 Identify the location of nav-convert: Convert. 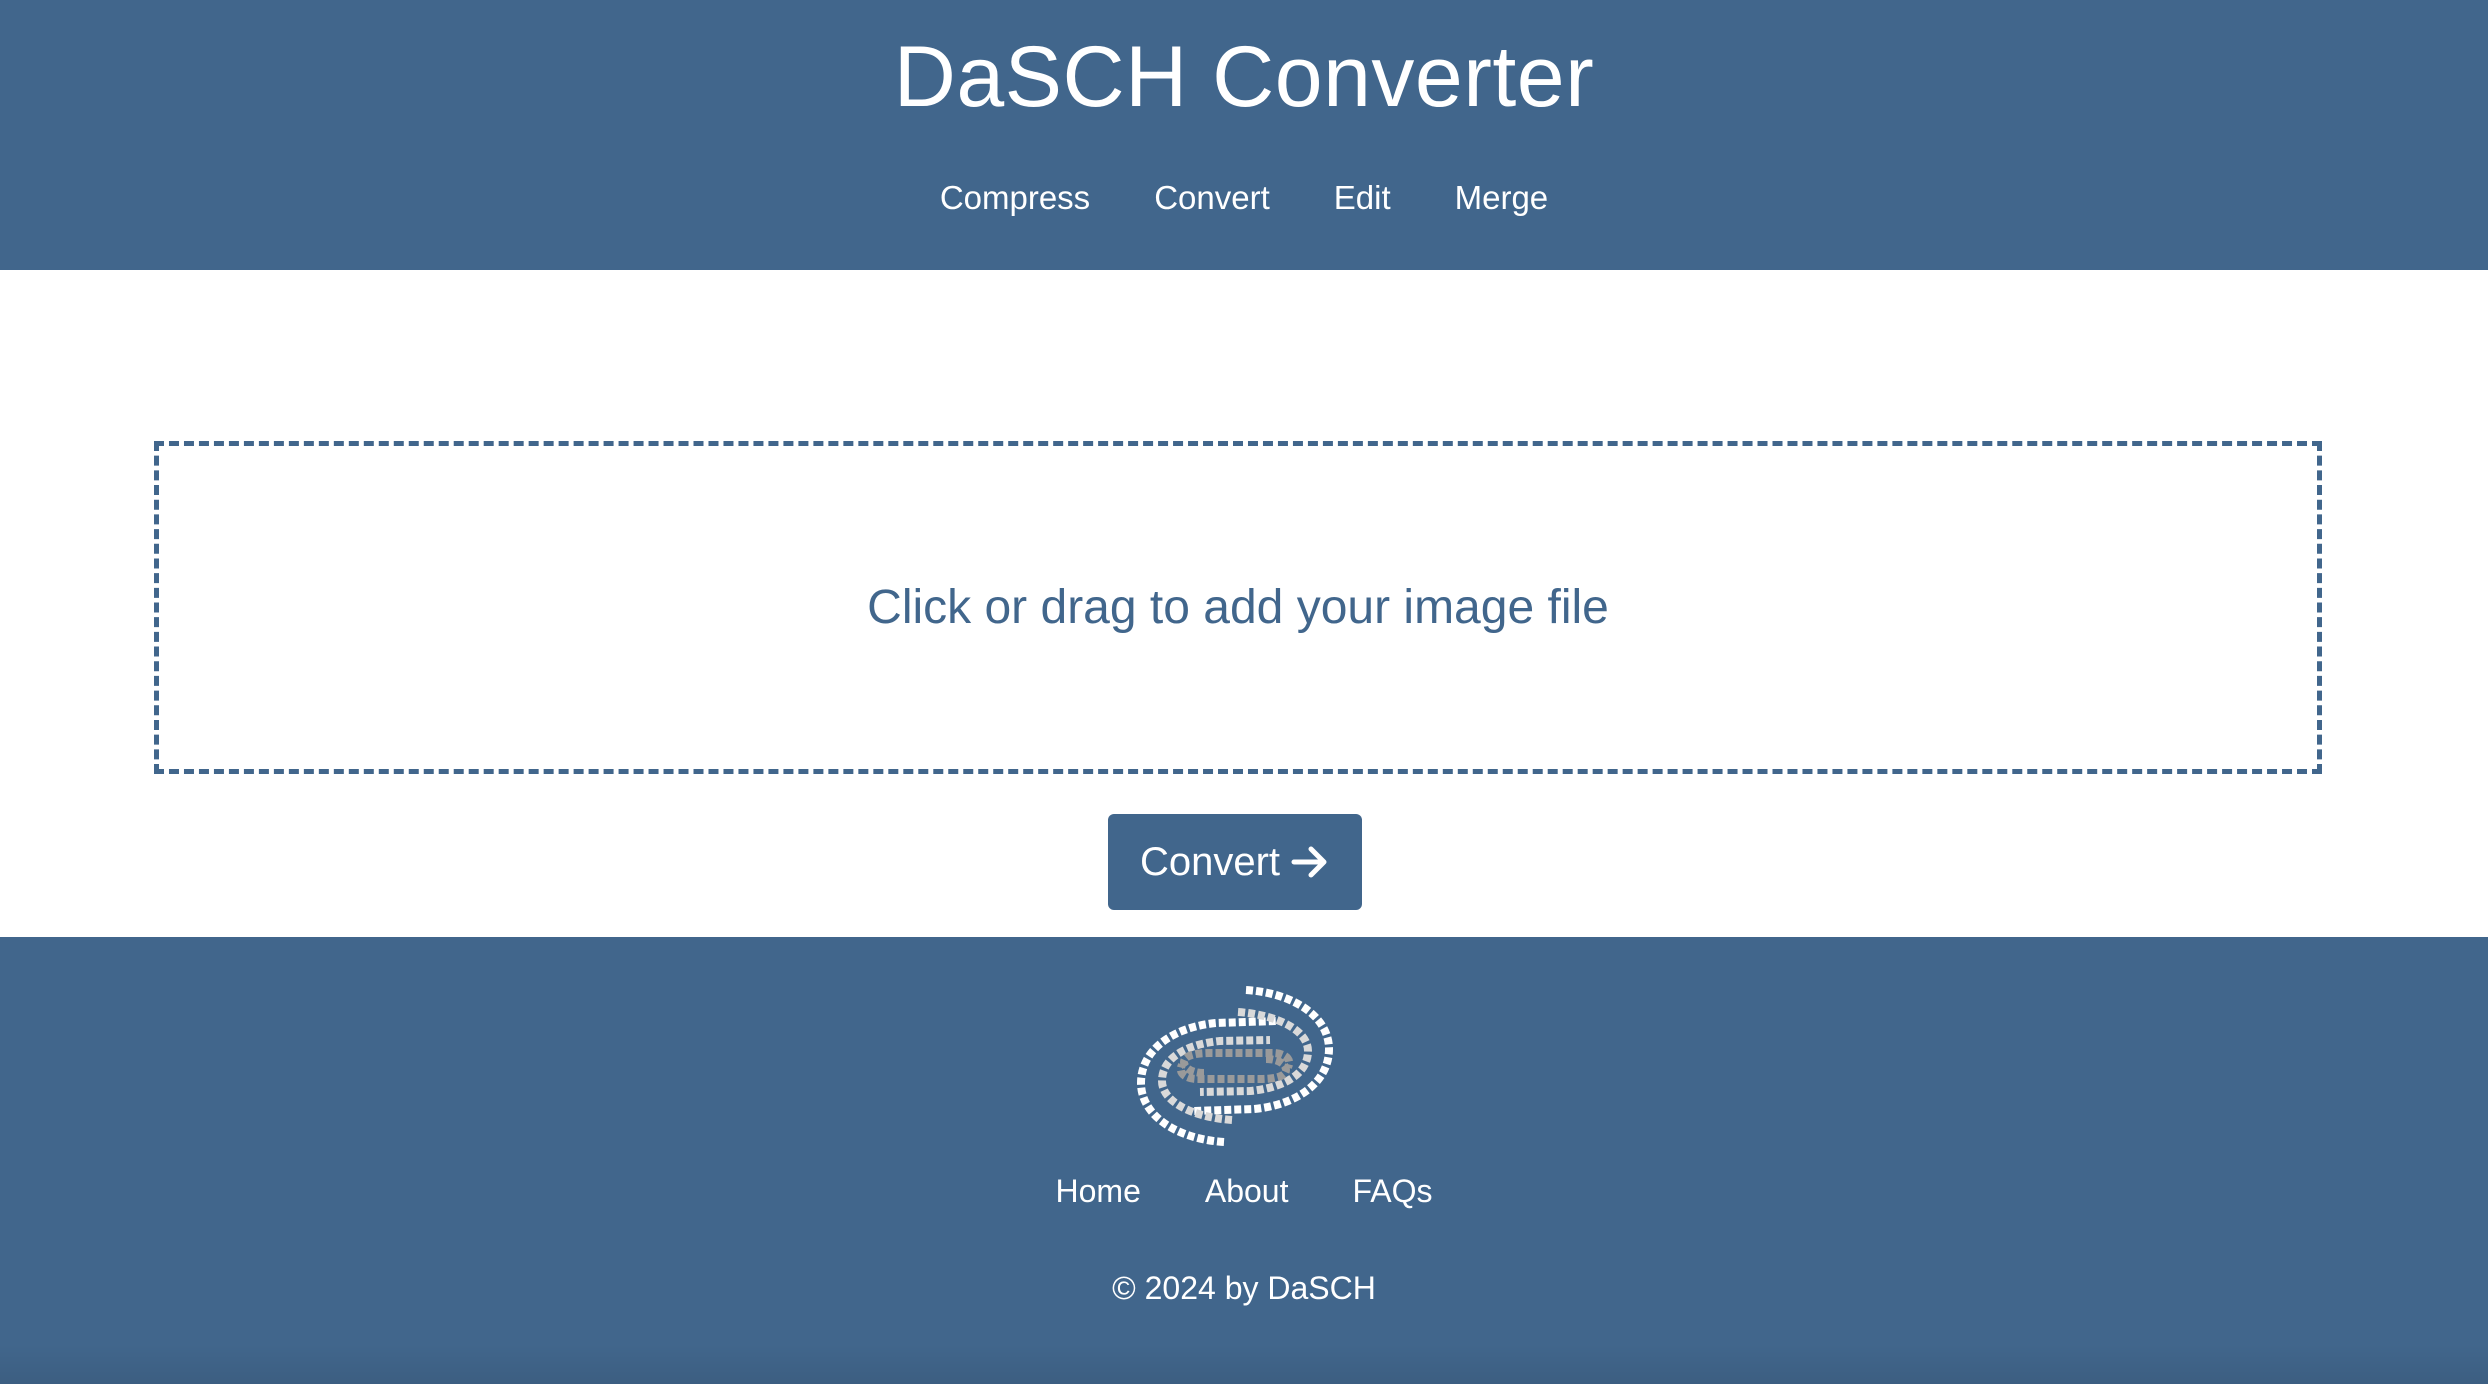
(1212, 198).